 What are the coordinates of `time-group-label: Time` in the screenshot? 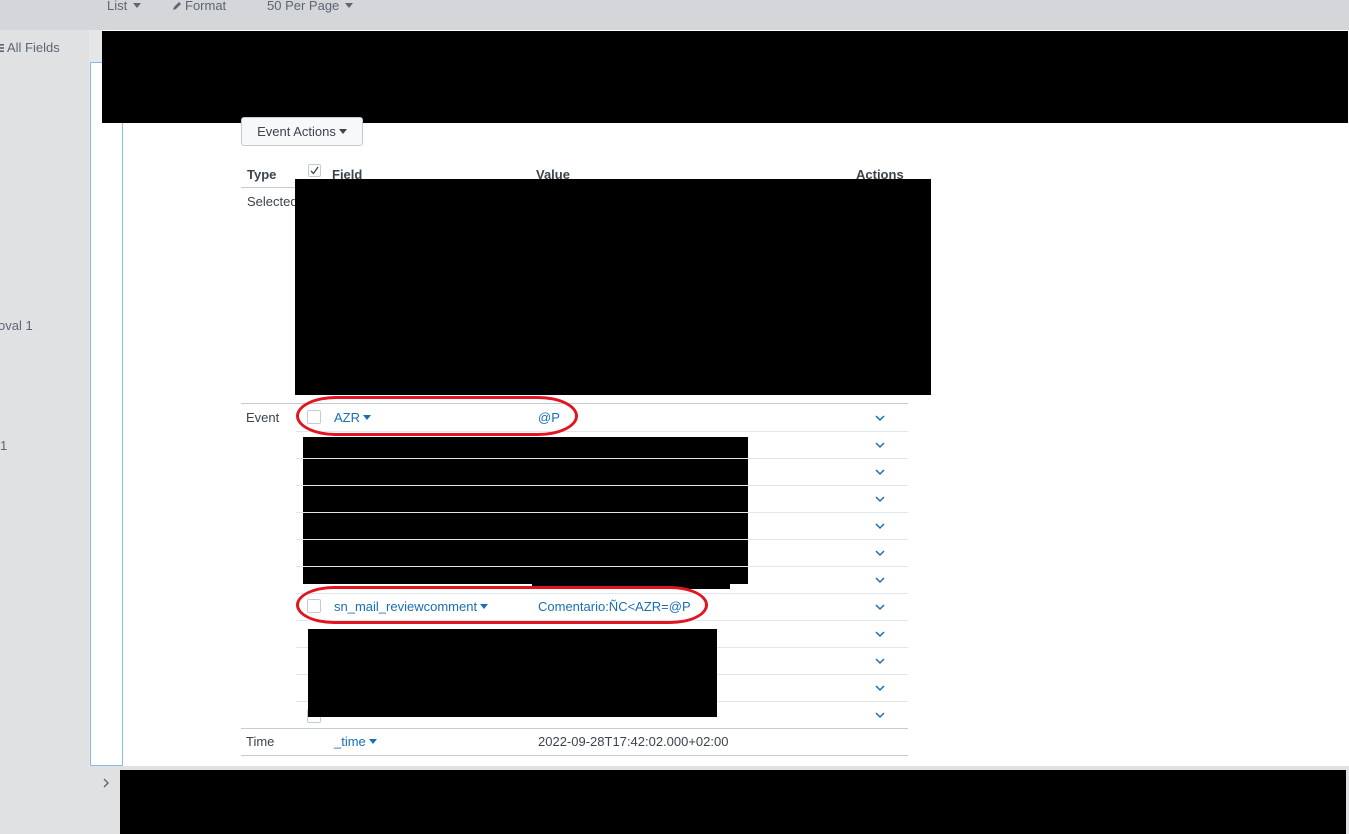 It's located at (260, 741).